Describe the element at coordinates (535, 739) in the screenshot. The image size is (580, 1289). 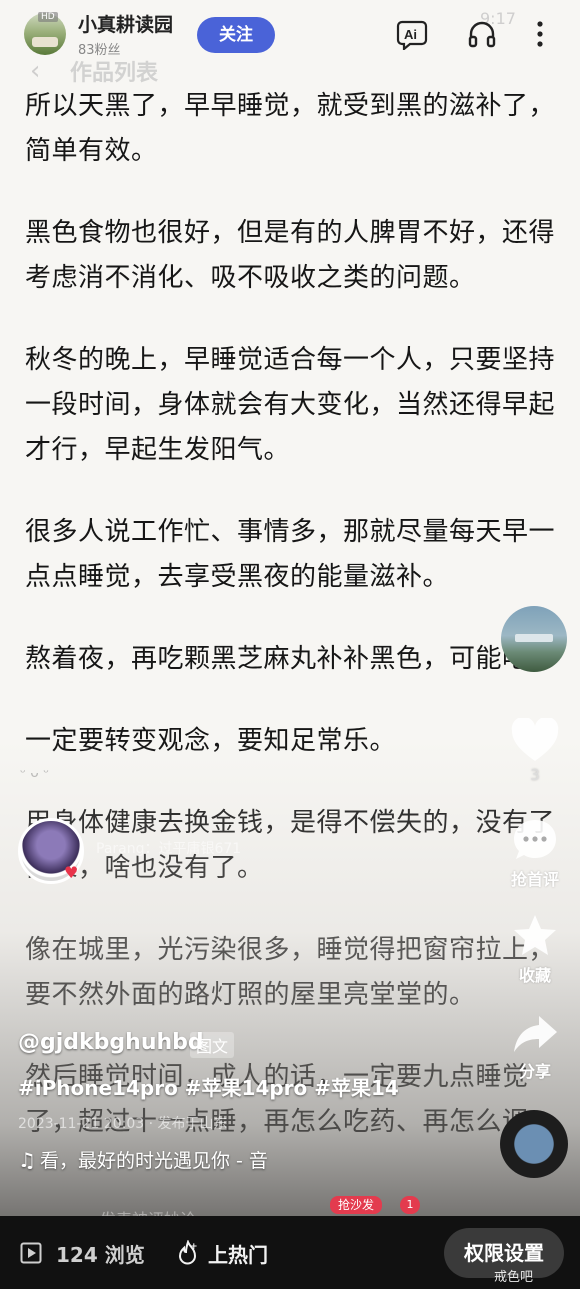
I see `heart-like-icon` at that location.